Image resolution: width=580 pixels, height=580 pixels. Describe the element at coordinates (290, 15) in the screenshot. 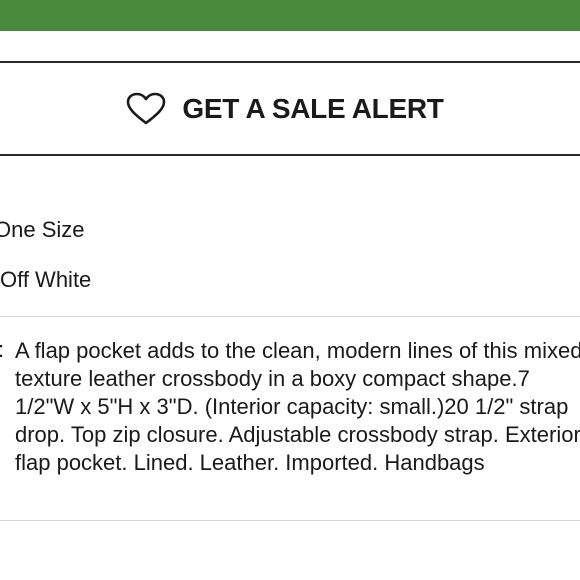

I see `top-green-bar` at that location.